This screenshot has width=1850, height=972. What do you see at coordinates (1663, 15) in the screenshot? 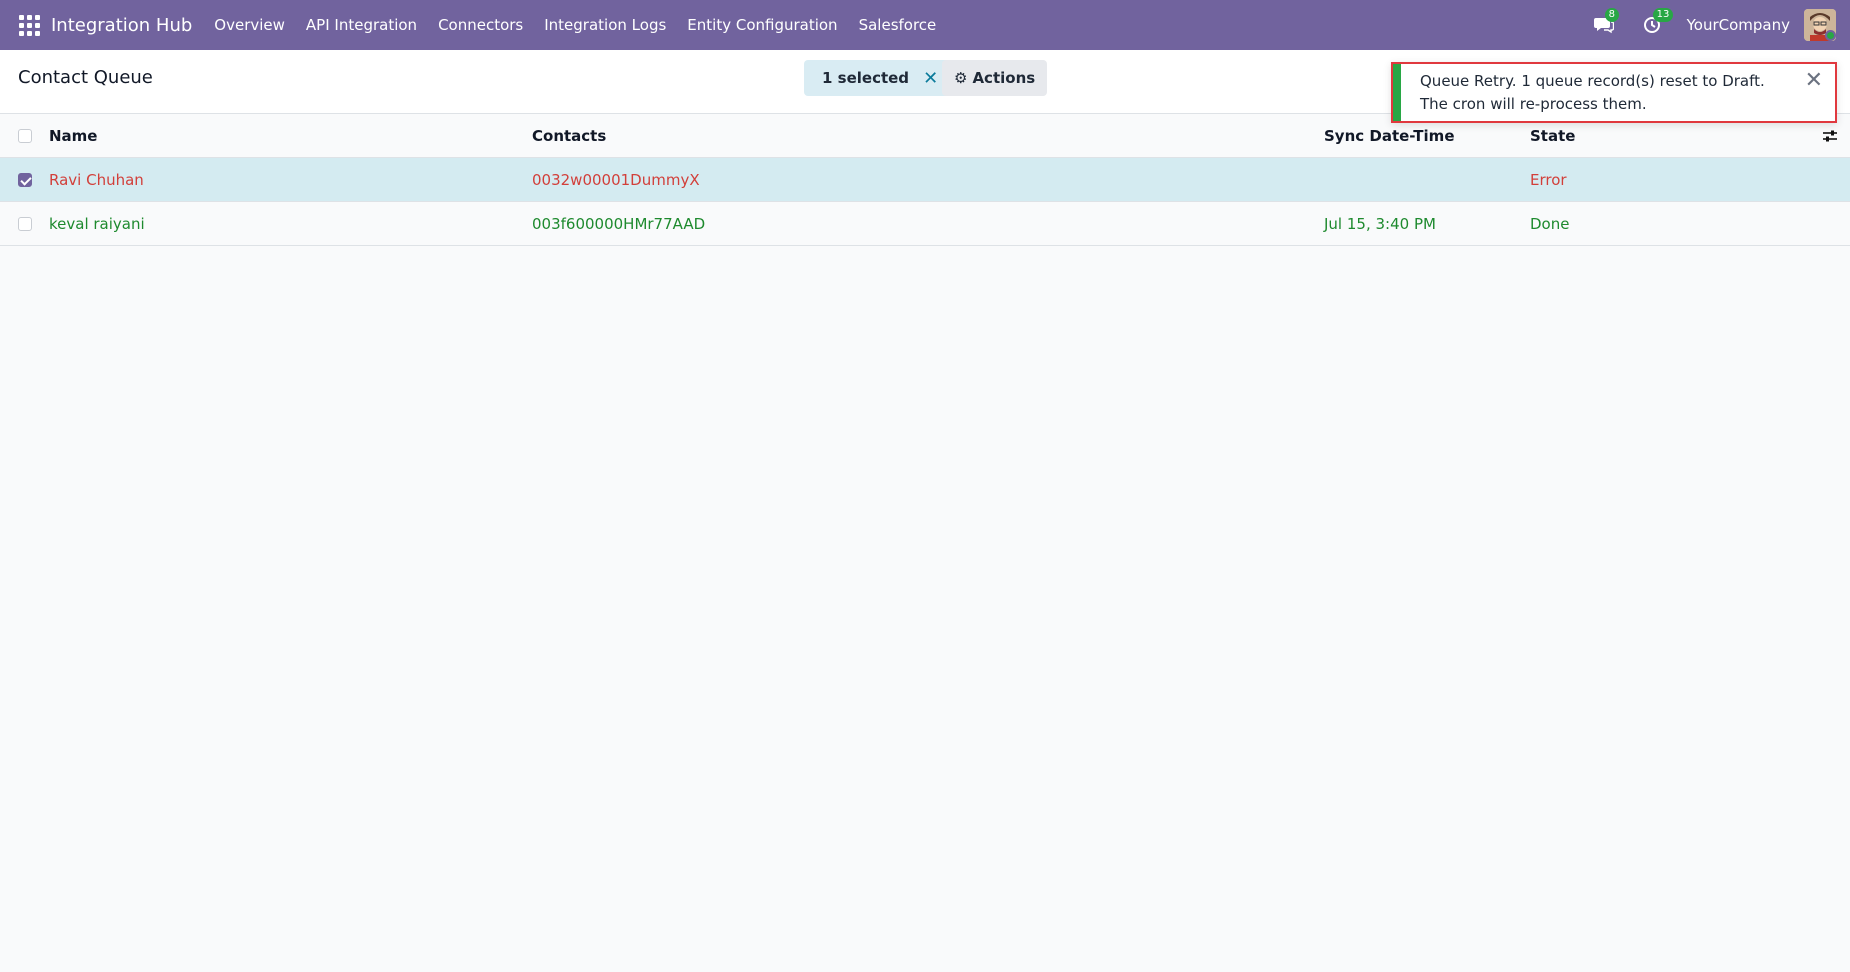
I see `activities-count-badge: 13` at bounding box center [1663, 15].